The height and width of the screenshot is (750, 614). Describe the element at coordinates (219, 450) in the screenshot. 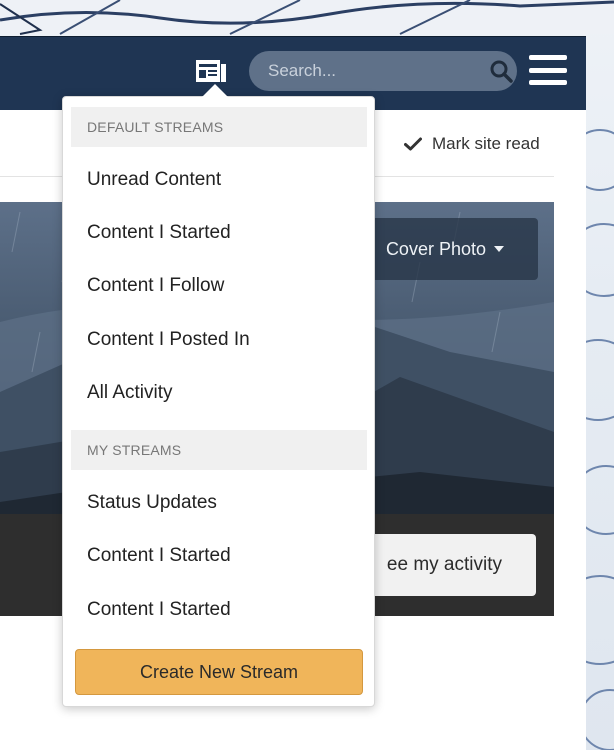

I see `my-streams-heading: MY STREAMS` at that location.